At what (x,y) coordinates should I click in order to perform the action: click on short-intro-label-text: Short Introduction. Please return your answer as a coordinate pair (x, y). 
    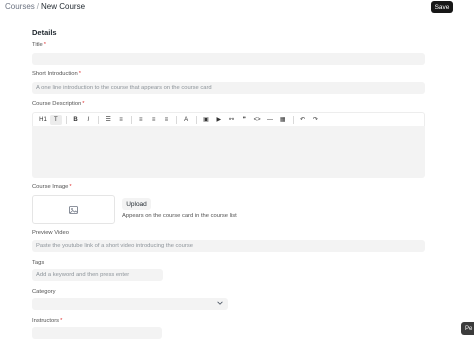
    Looking at the image, I should click on (55, 74).